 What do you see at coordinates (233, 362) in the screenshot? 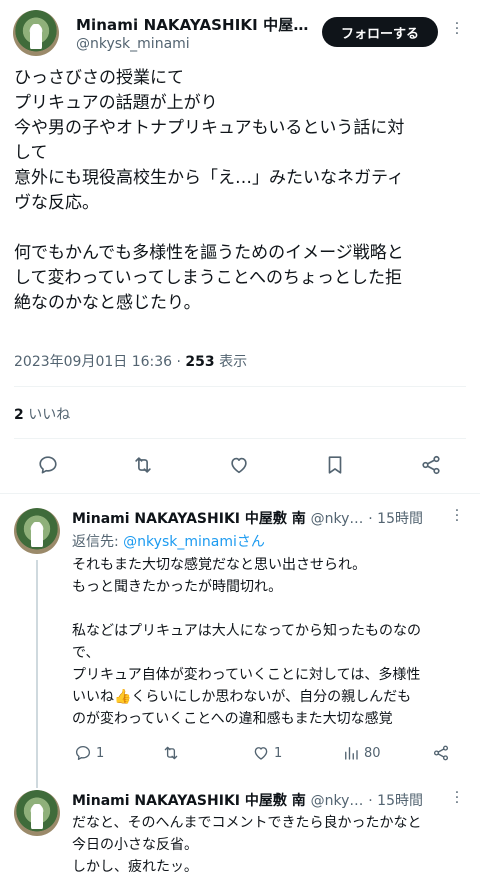
I see `views-label: 表示` at bounding box center [233, 362].